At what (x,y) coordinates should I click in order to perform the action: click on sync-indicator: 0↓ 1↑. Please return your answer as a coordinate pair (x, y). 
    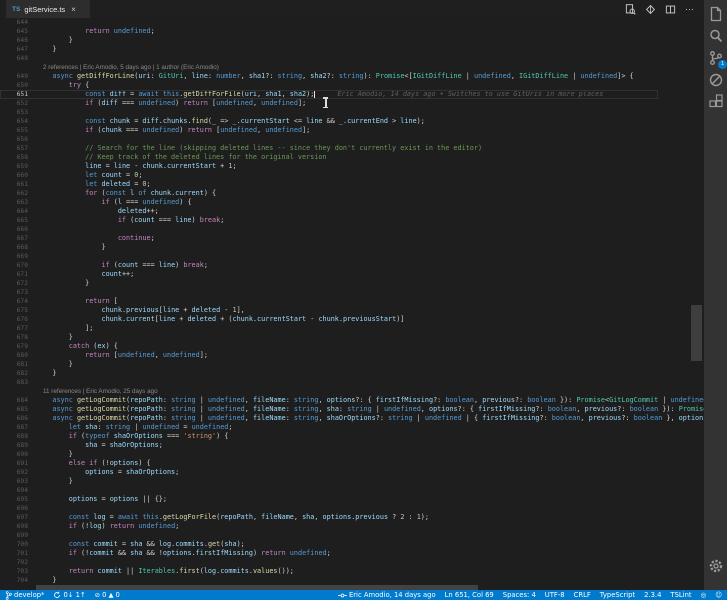
    Looking at the image, I should click on (69, 595).